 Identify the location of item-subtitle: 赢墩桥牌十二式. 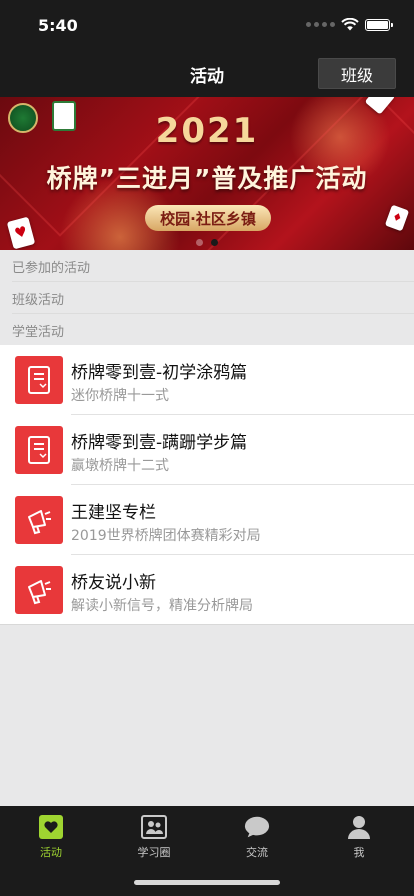
(120, 466).